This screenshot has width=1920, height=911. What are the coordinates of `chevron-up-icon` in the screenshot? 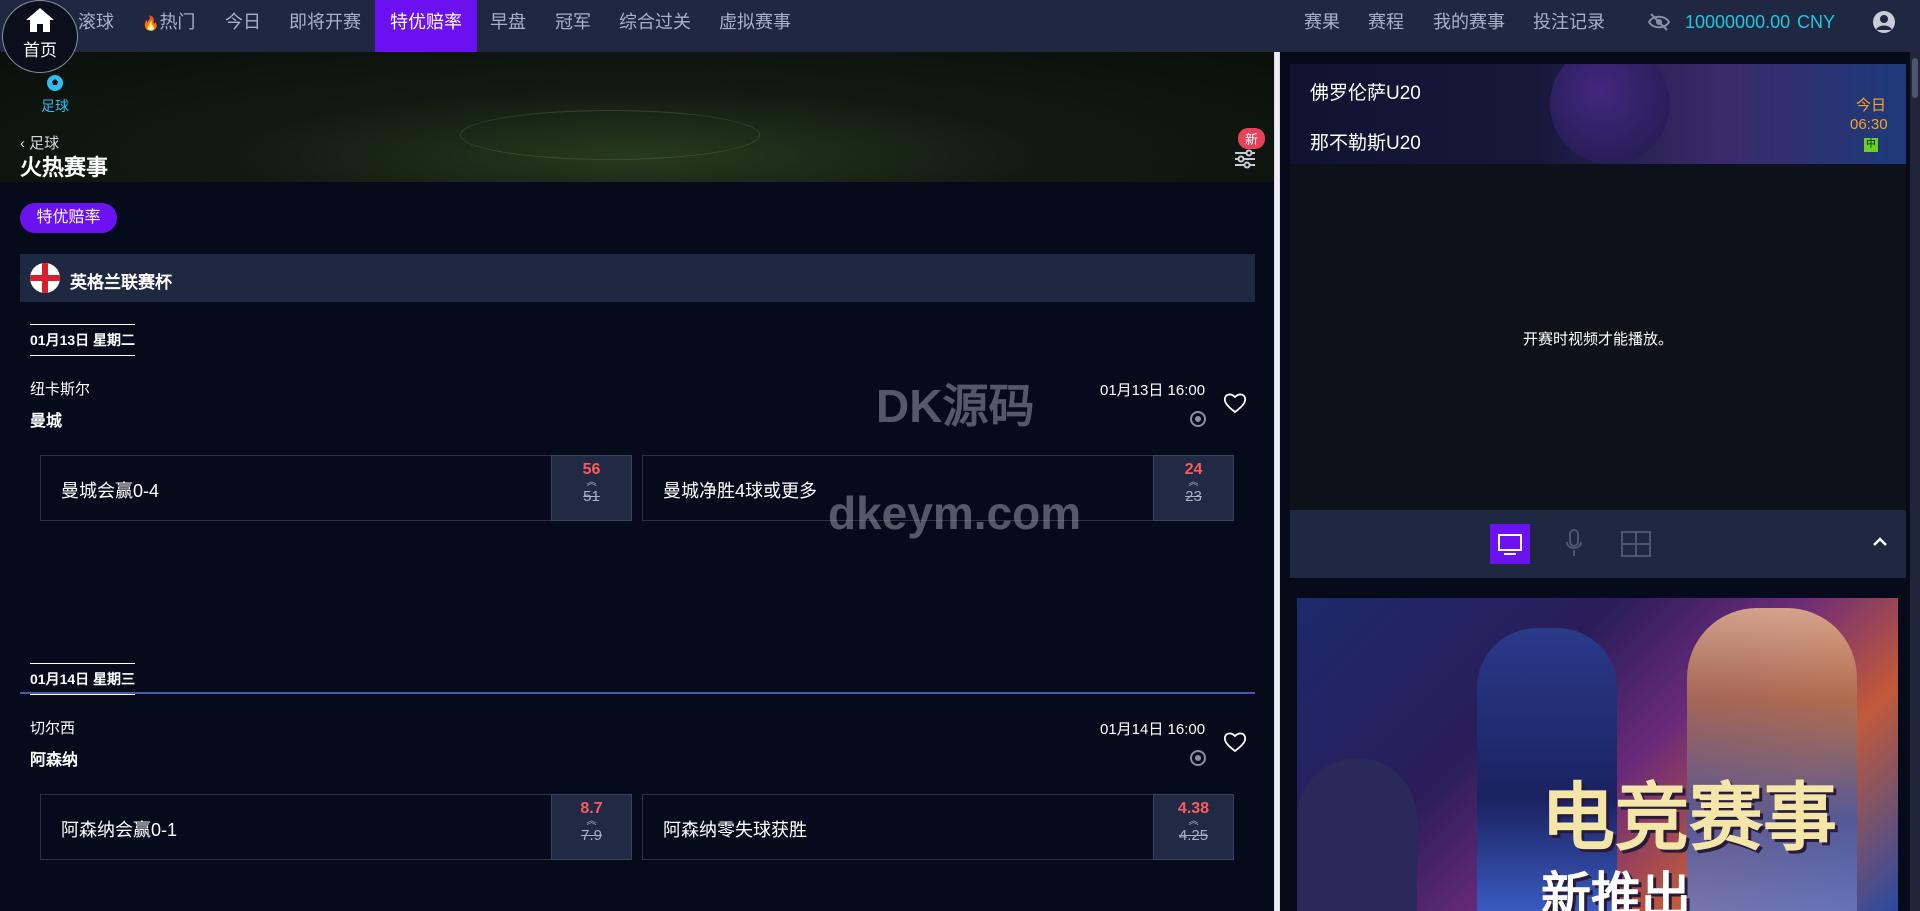 It's located at (1880, 542).